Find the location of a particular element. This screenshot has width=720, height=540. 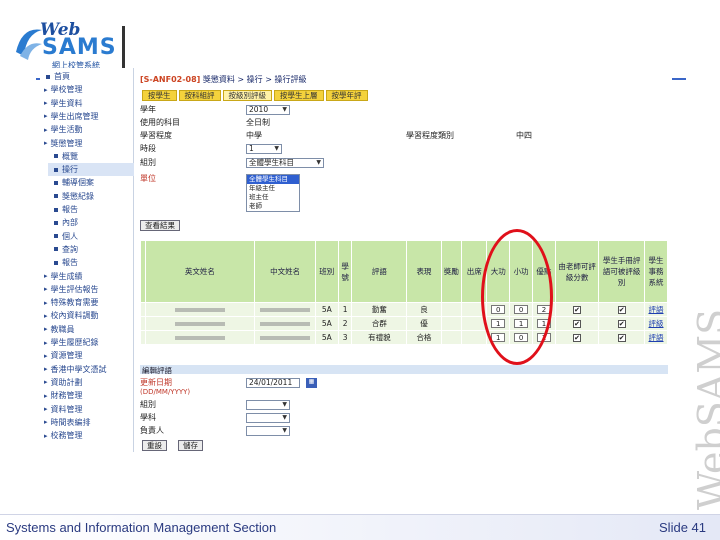

column-header: 學號 is located at coordinates (345, 271).